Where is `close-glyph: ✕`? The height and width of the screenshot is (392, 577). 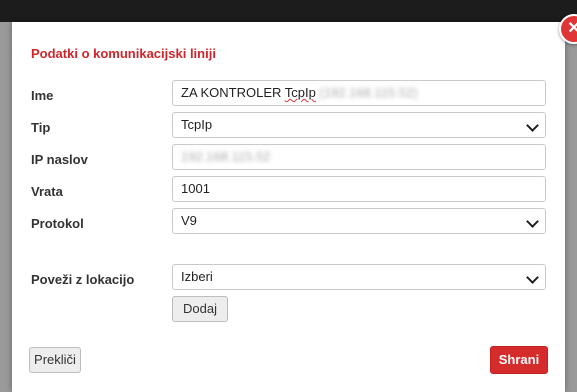 close-glyph: ✕ is located at coordinates (572, 28).